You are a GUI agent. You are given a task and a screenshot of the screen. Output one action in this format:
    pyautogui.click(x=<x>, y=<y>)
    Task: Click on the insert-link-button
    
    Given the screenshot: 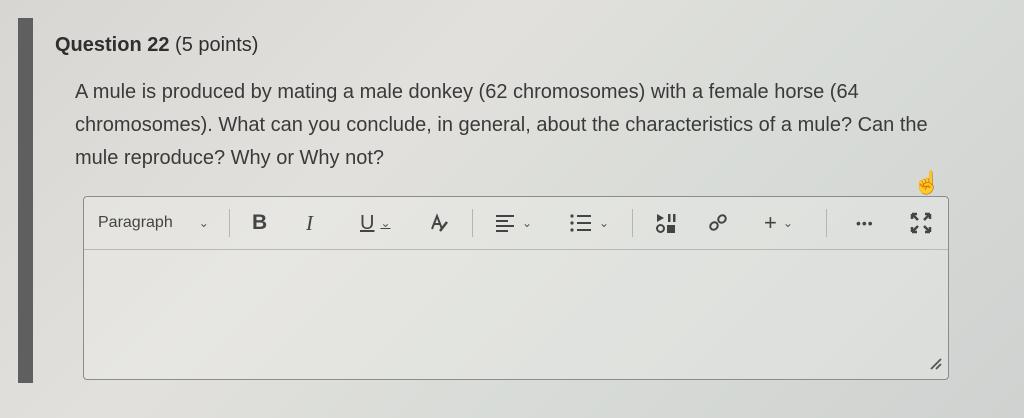 What is the action you would take?
    pyautogui.click(x=718, y=223)
    